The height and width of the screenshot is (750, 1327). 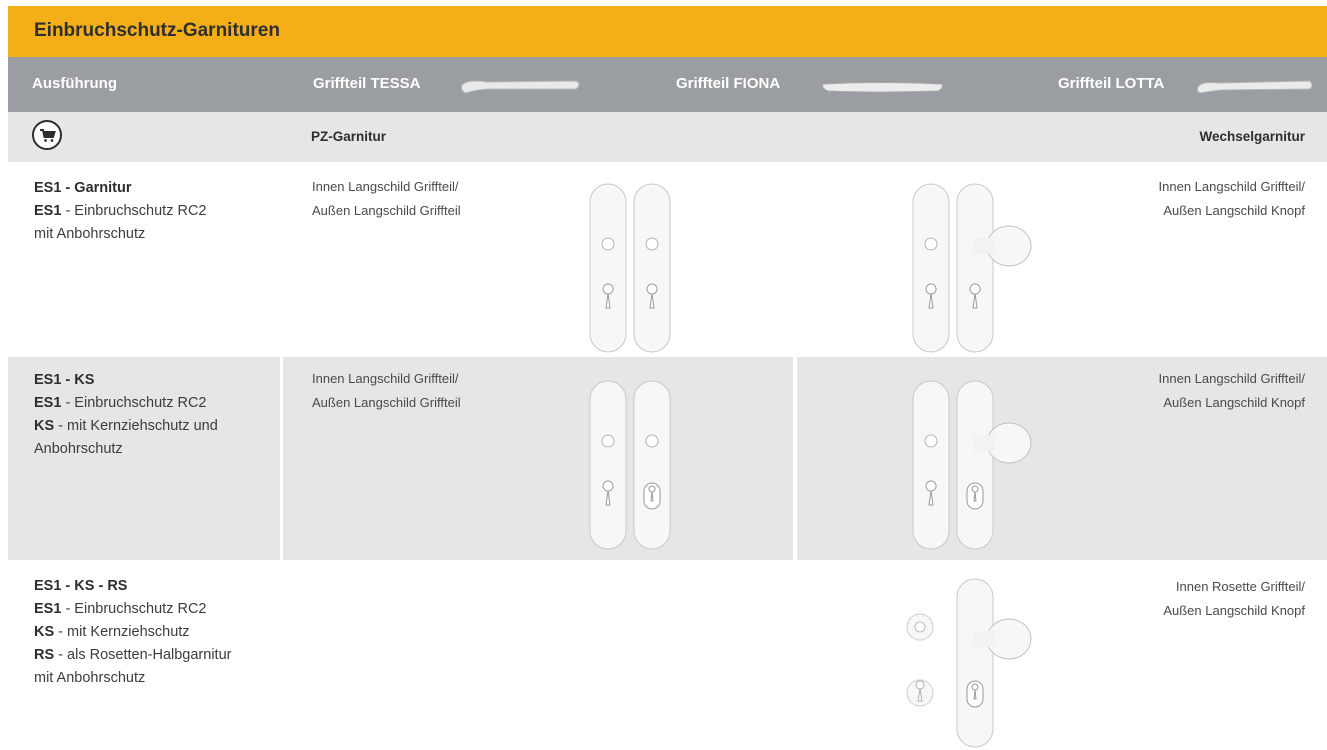 I want to click on fiona-handle-image, so click(x=882, y=87).